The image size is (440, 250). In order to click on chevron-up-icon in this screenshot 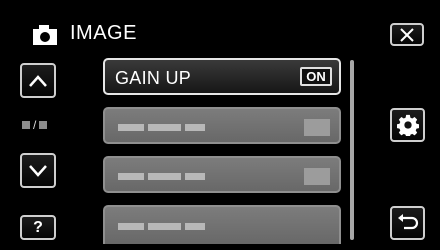, I will do `click(38, 80)`.